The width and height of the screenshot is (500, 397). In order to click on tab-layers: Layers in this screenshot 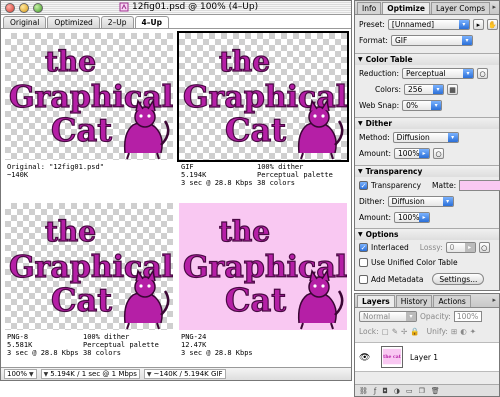, I will do `click(376, 301)`.